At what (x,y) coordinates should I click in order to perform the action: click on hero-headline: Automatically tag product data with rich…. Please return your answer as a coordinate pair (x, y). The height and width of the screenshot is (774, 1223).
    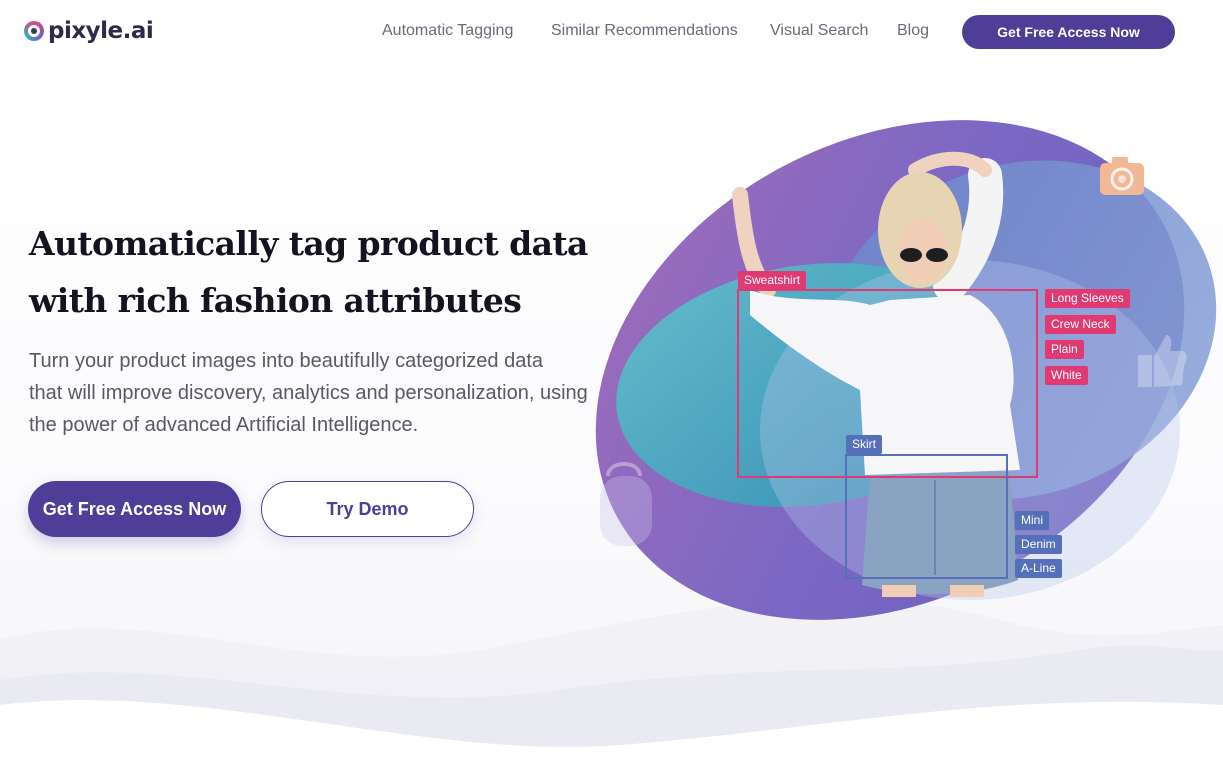
    Looking at the image, I should click on (329, 272).